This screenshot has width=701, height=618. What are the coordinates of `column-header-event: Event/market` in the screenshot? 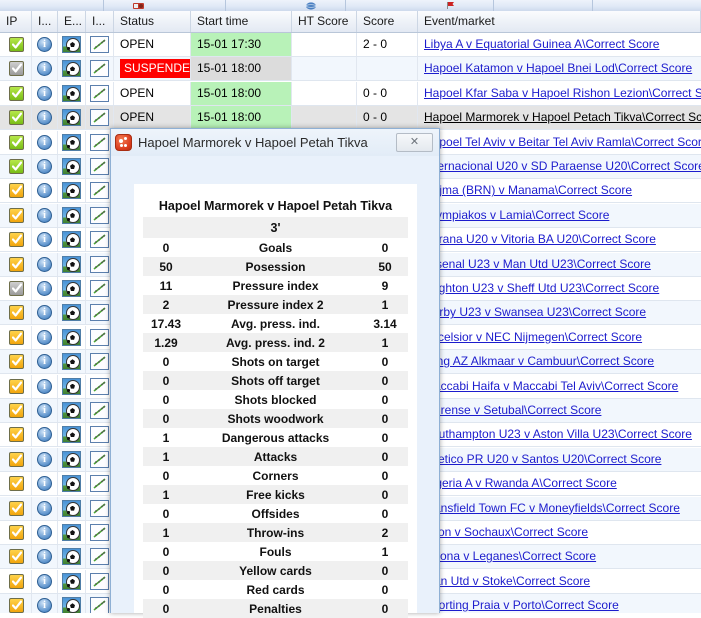 It's located at (559, 21).